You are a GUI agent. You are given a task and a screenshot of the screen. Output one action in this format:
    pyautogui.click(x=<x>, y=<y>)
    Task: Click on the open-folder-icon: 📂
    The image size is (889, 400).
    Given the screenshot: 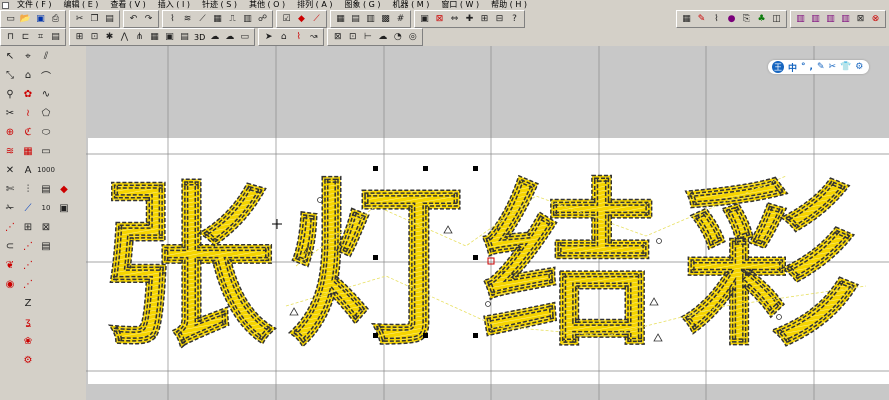 What is the action you would take?
    pyautogui.click(x=25, y=19)
    